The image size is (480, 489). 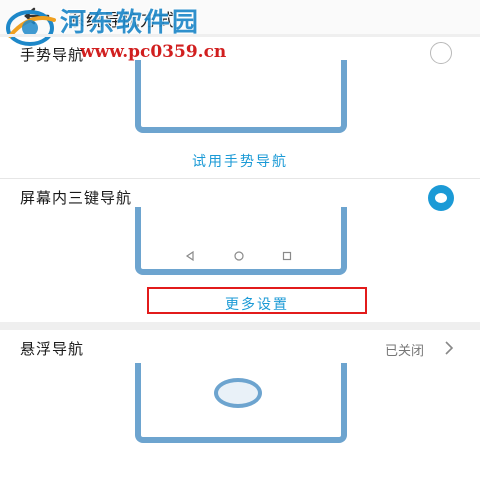 I want to click on recent-square-icon, so click(x=287, y=256).